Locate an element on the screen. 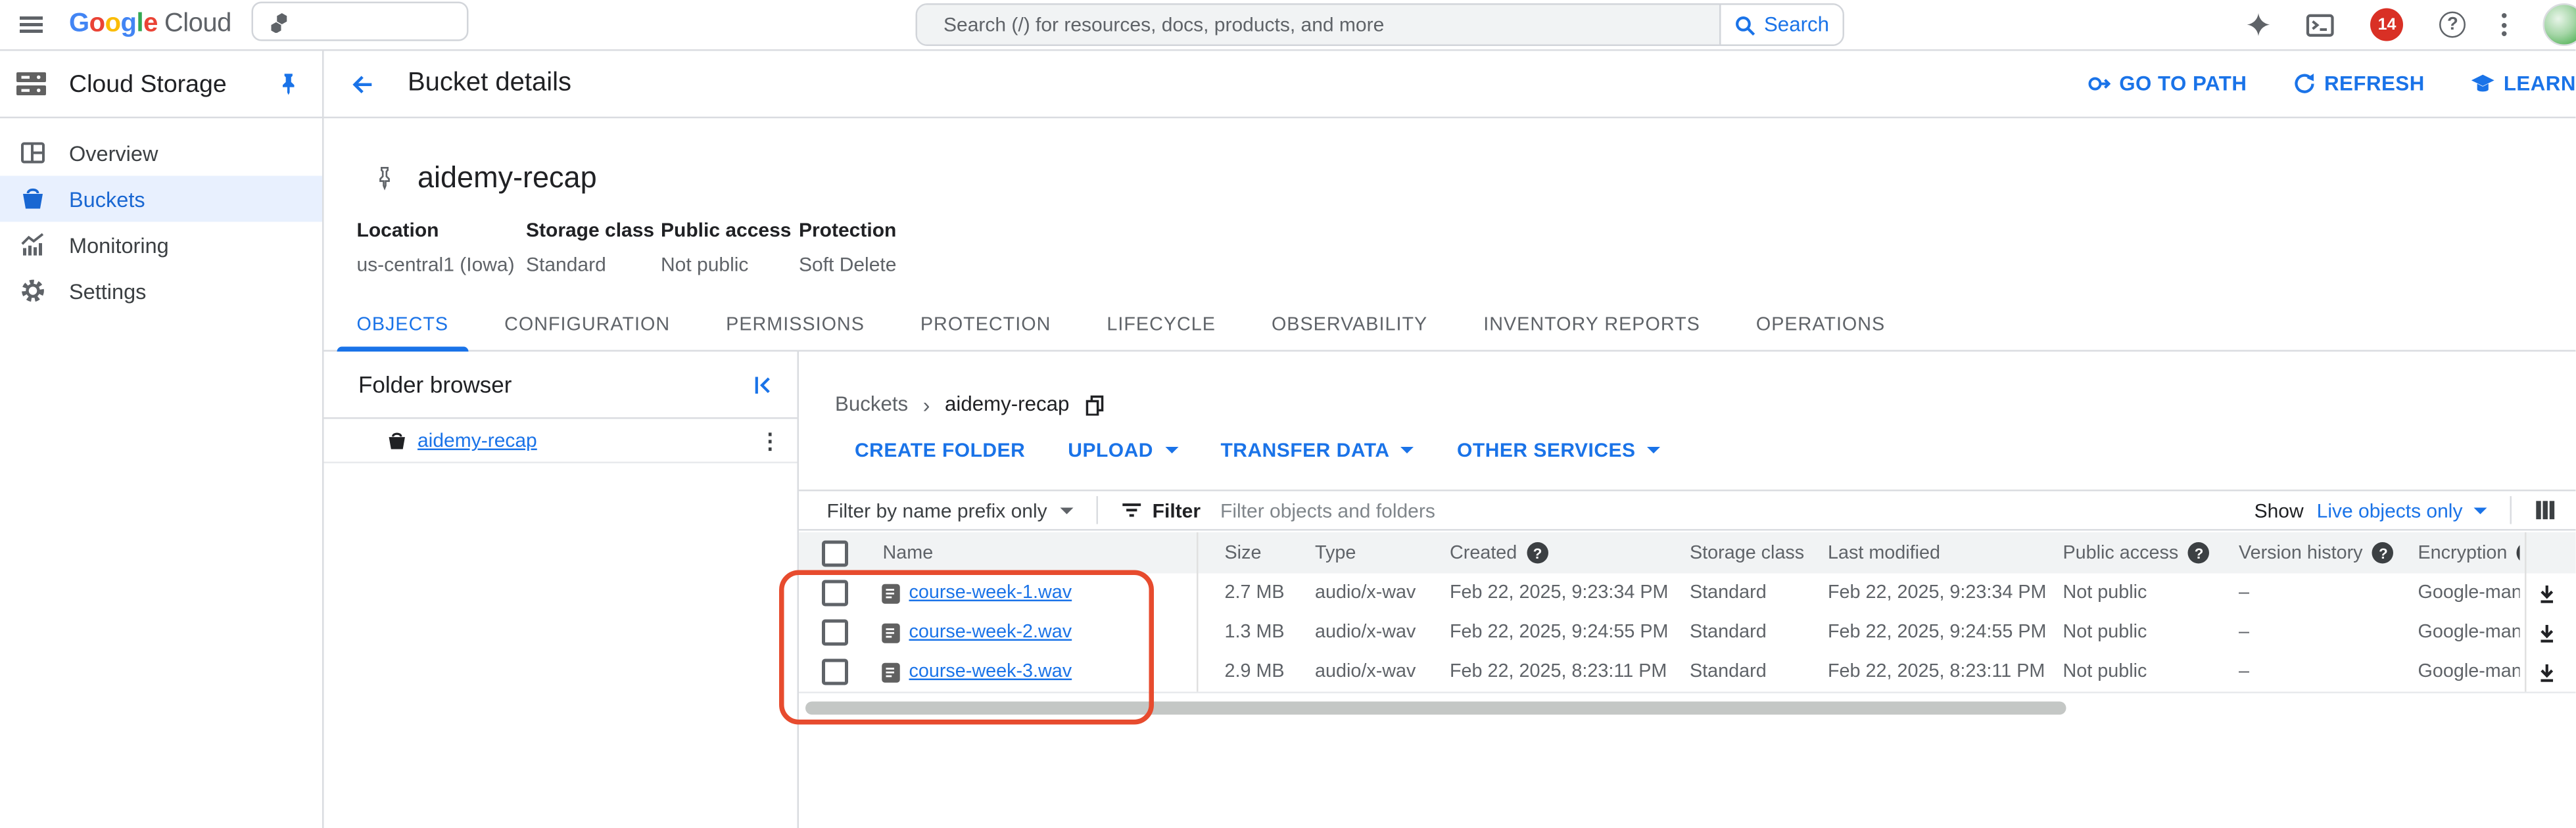  collapse-panel-icon is located at coordinates (764, 385).